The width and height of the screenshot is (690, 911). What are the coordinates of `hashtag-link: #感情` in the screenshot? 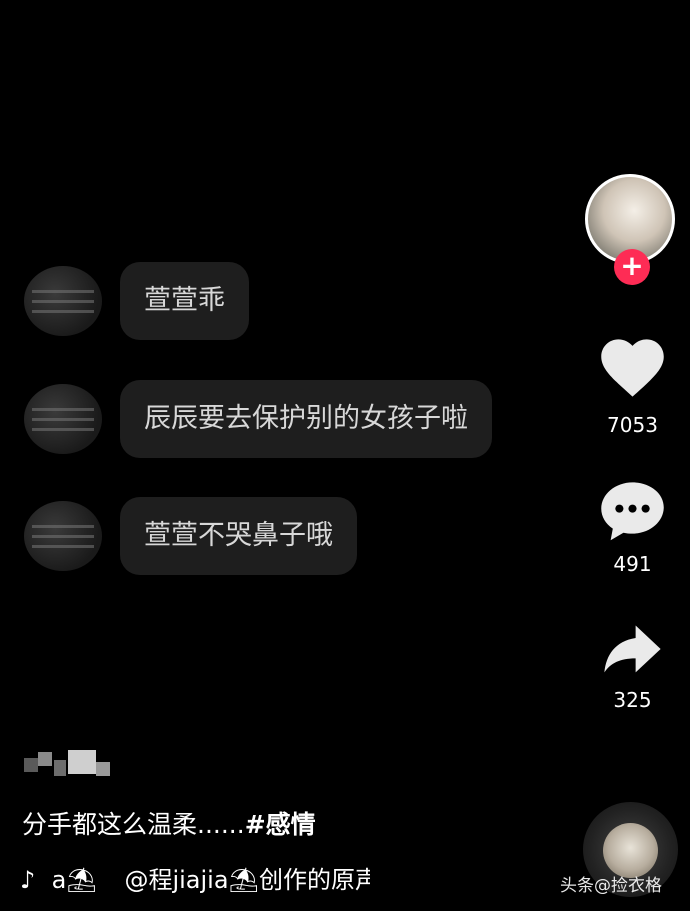 It's located at (280, 824).